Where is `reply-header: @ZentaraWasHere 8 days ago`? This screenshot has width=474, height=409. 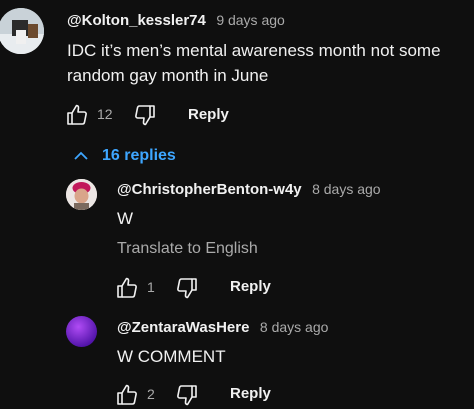
reply-header: @ZentaraWasHere 8 days ago is located at coordinates (222, 328).